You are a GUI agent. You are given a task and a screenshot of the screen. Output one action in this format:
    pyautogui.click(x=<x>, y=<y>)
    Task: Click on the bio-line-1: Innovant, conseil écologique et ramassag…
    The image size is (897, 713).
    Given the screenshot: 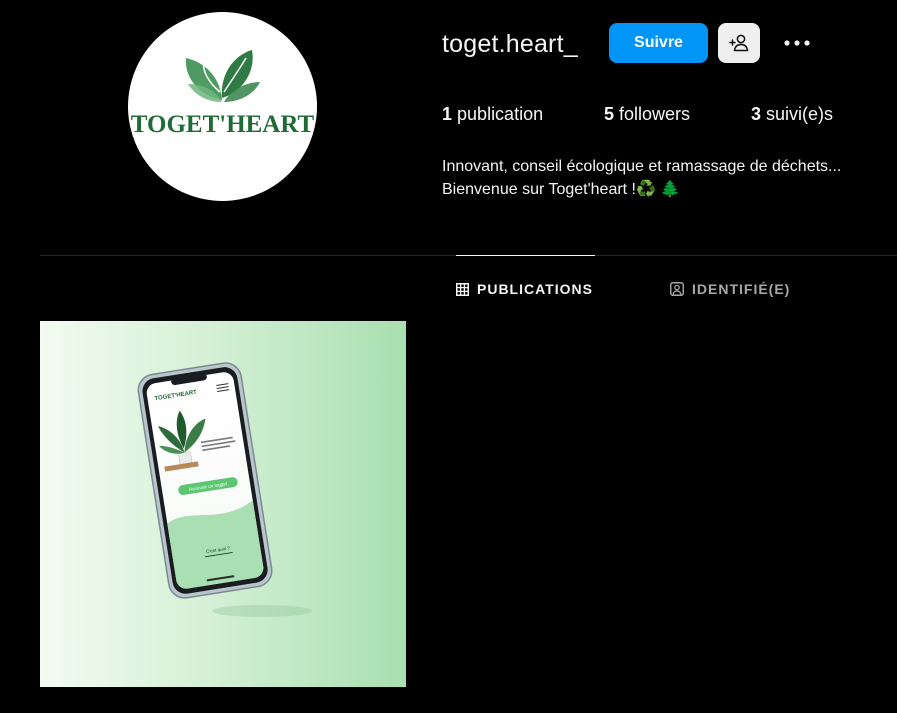 What is the action you would take?
    pyautogui.click(x=642, y=166)
    